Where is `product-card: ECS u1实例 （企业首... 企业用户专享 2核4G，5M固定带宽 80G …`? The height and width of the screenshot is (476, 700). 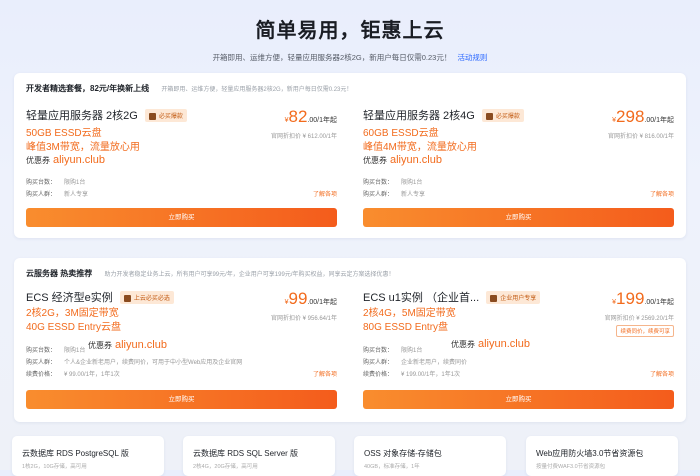
product-card: ECS u1实例 （企业首... 企业用户专享 2核4G，5M固定带宽 80G … is located at coordinates (518, 368).